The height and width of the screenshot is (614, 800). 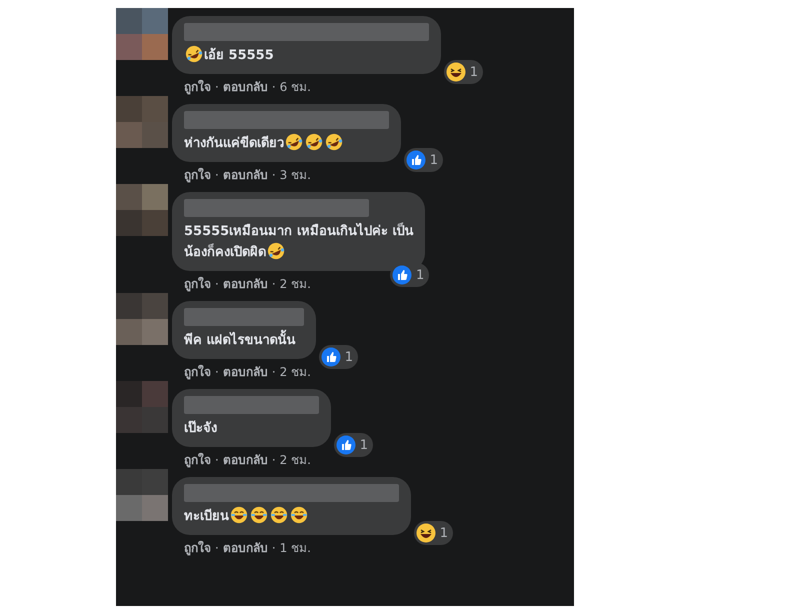 I want to click on comment-text: เป๊ะจัง, so click(x=200, y=428).